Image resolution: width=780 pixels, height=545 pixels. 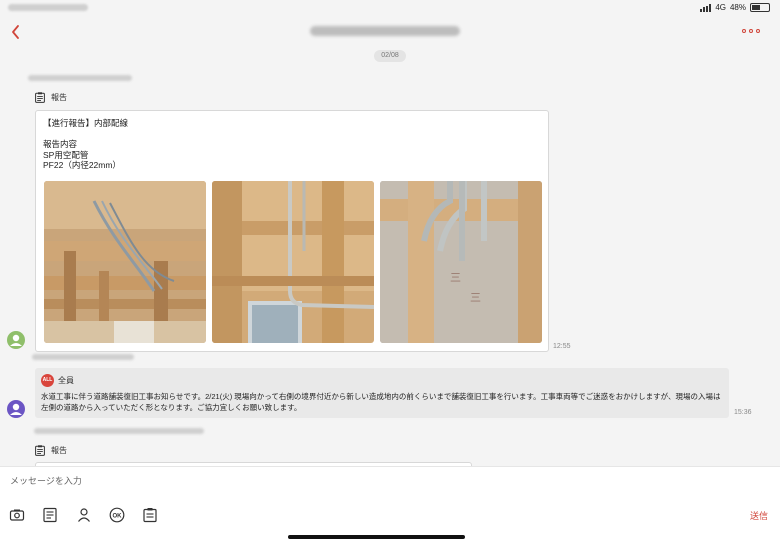 I want to click on report-timestamp: 12:55, so click(x=562, y=346).